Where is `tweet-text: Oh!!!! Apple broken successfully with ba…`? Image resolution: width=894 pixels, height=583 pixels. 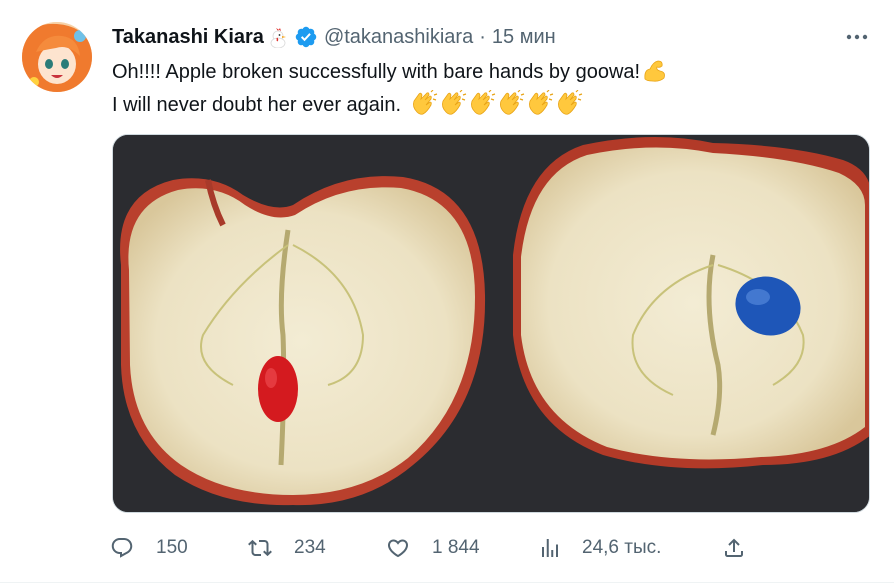 tweet-text: Oh!!!! Apple broken successfully with ba… is located at coordinates (492, 91).